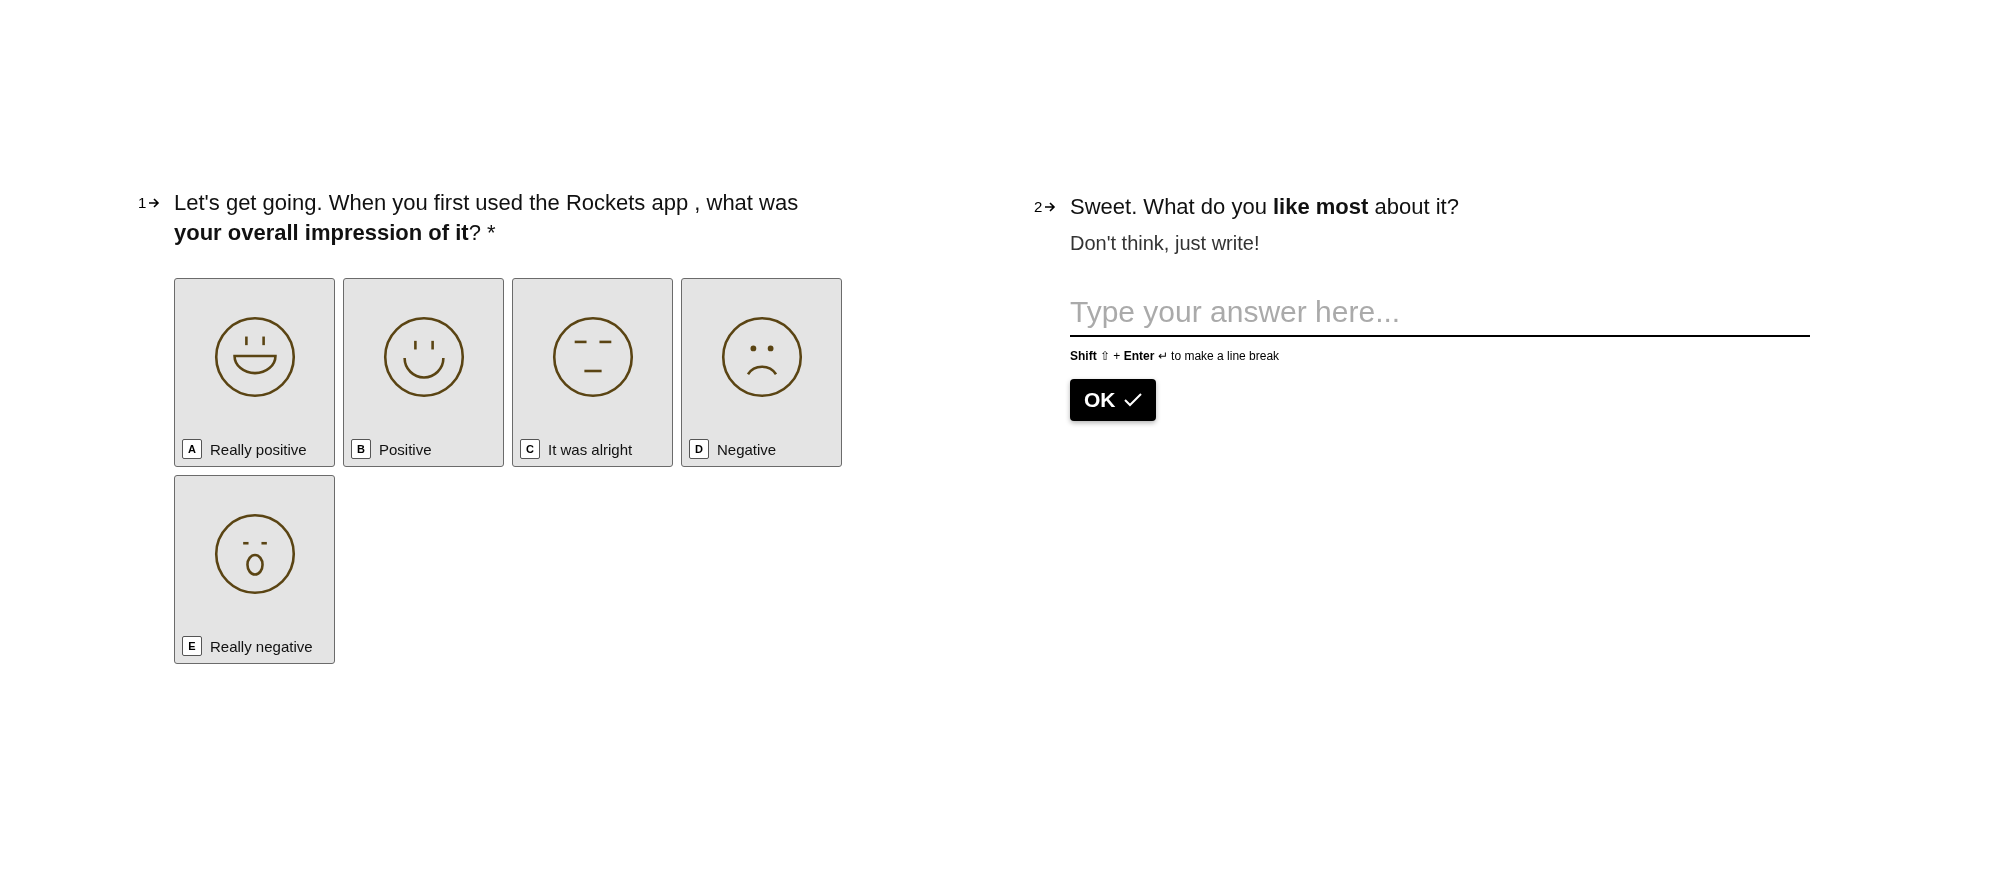  What do you see at coordinates (192, 449) in the screenshot?
I see `key-hint: A` at bounding box center [192, 449].